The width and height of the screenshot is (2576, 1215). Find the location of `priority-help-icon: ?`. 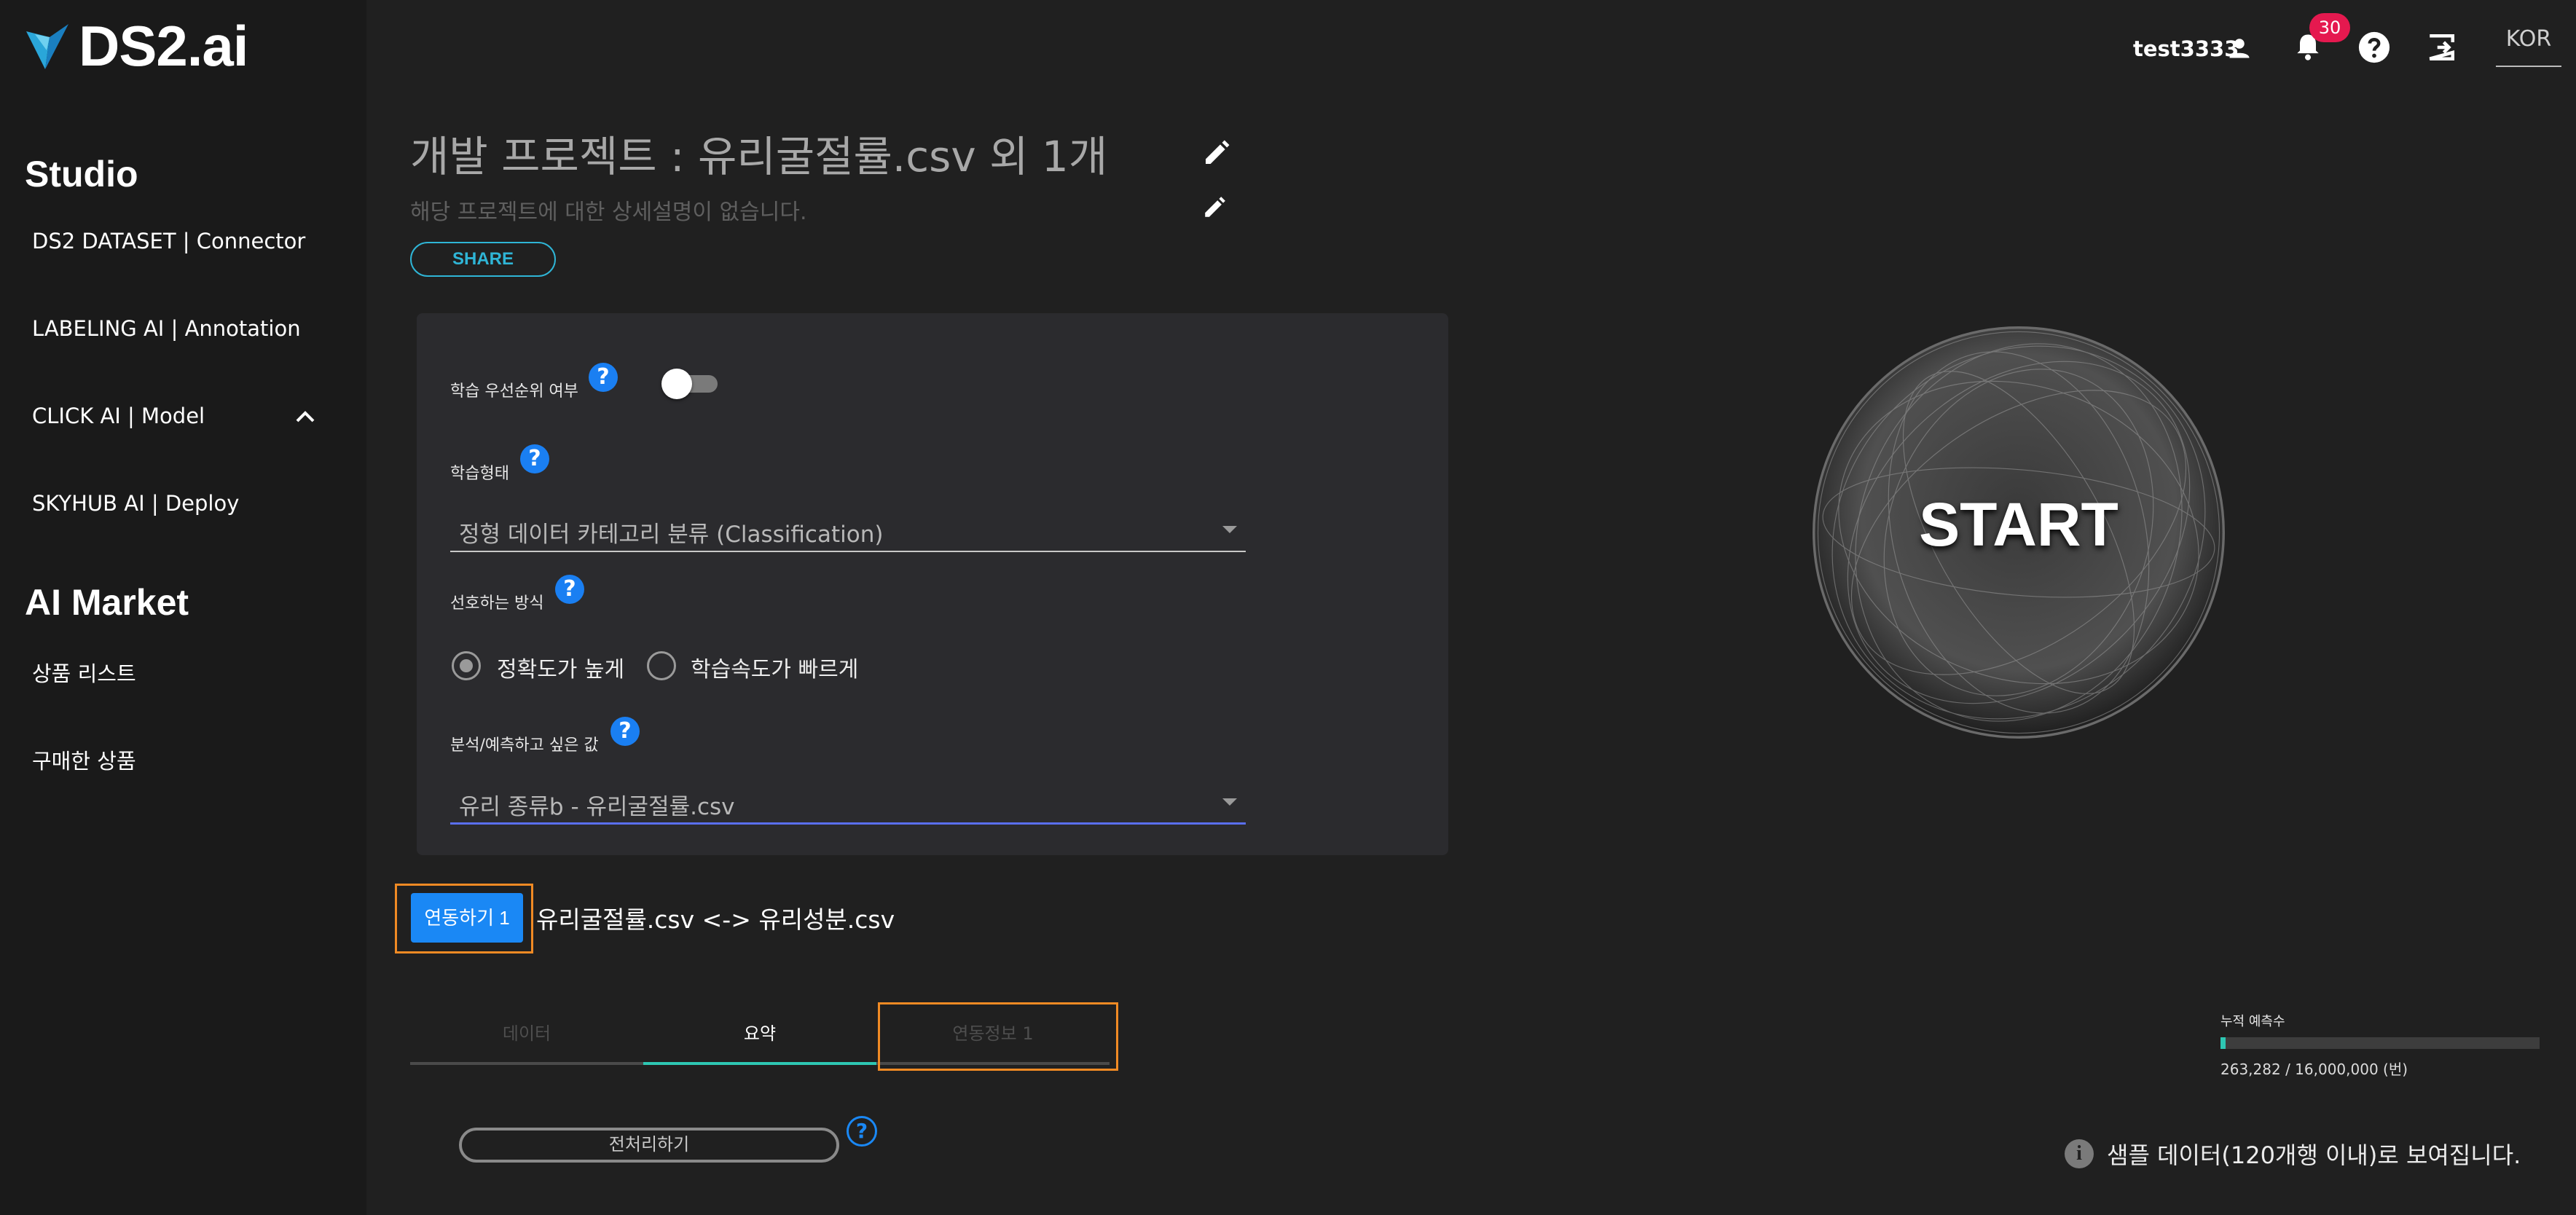

priority-help-icon: ? is located at coordinates (603, 377).